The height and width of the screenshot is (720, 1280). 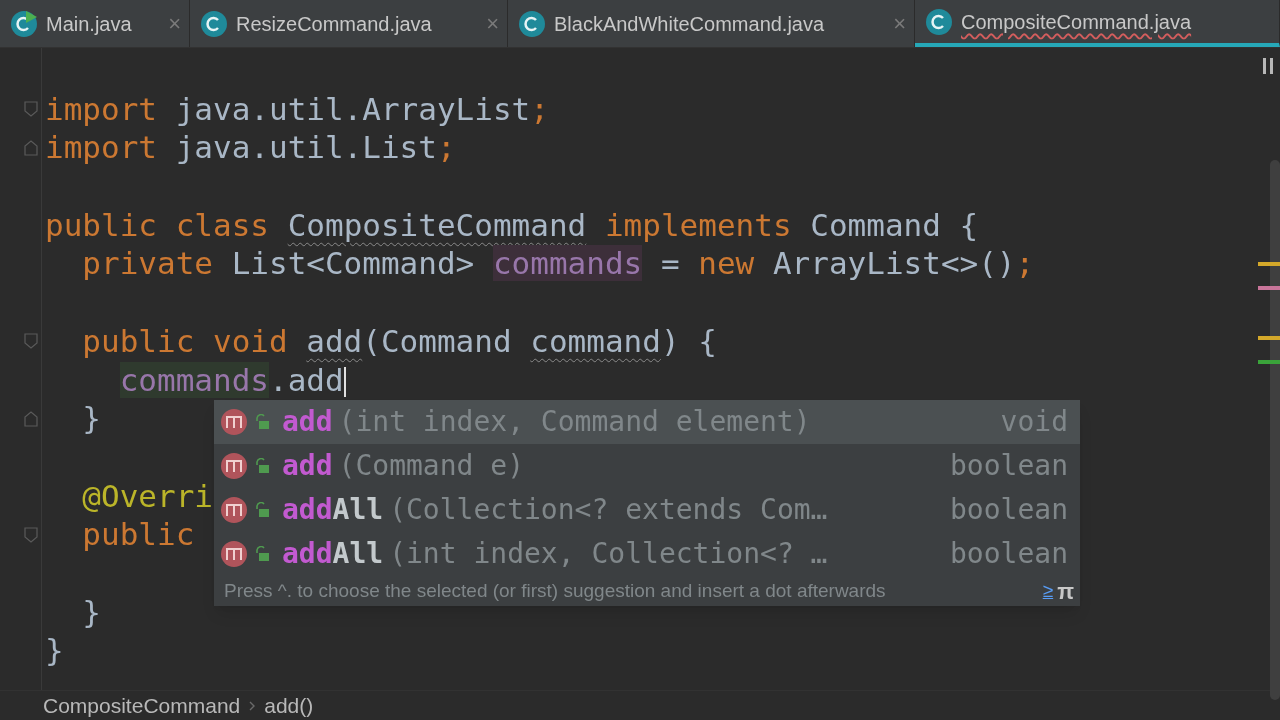 I want to click on pi-symbol: π, so click(x=1065, y=591).